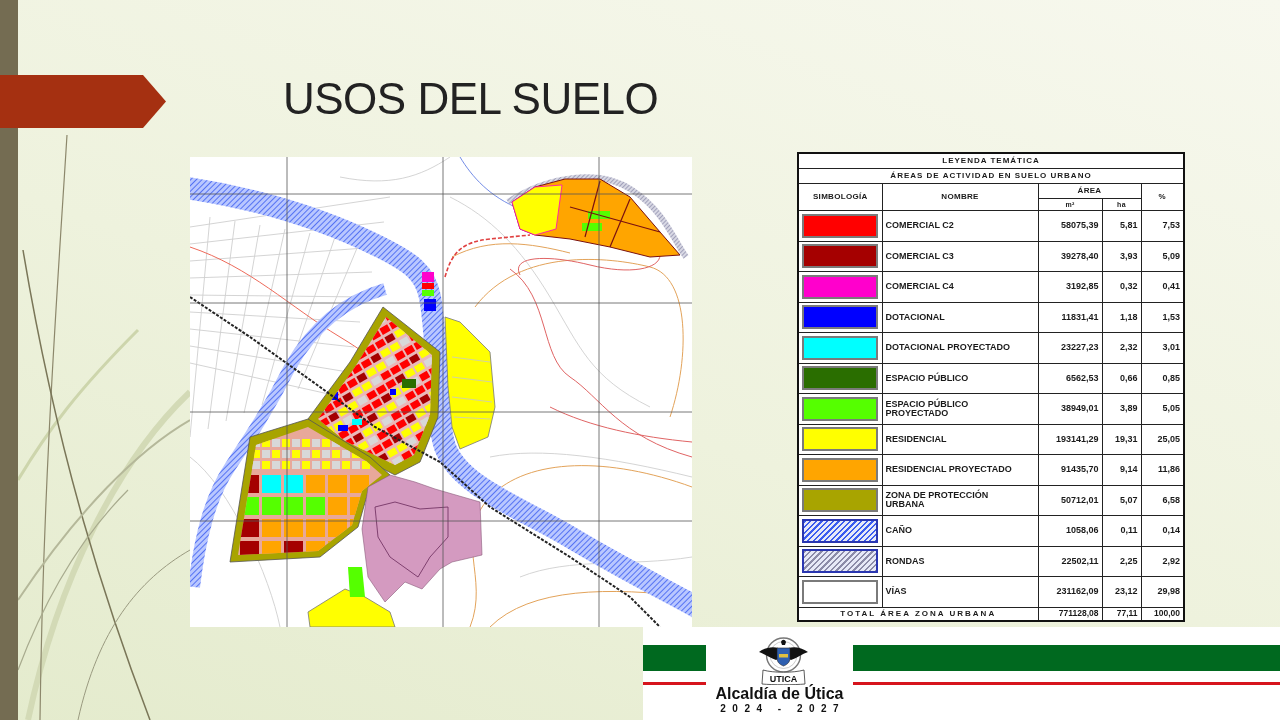  I want to click on land-use-name: COMERCIAL C4, so click(960, 286).